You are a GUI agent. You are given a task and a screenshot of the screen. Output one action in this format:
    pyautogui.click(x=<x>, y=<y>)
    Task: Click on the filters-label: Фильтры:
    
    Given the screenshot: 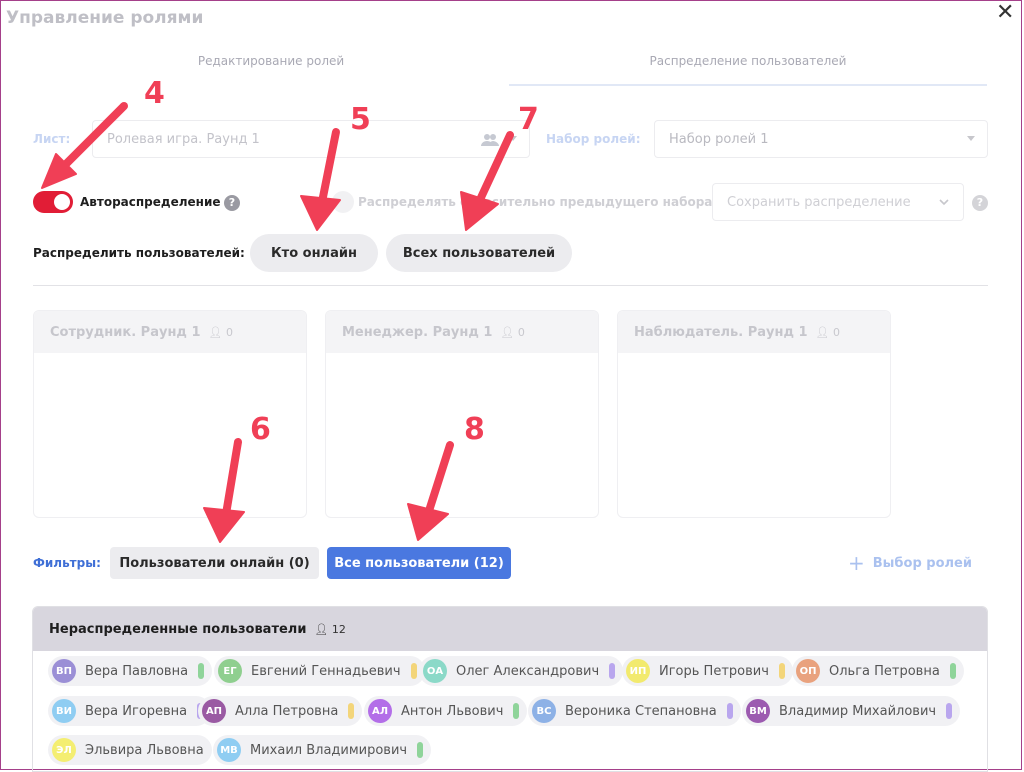 What is the action you would take?
    pyautogui.click(x=67, y=563)
    